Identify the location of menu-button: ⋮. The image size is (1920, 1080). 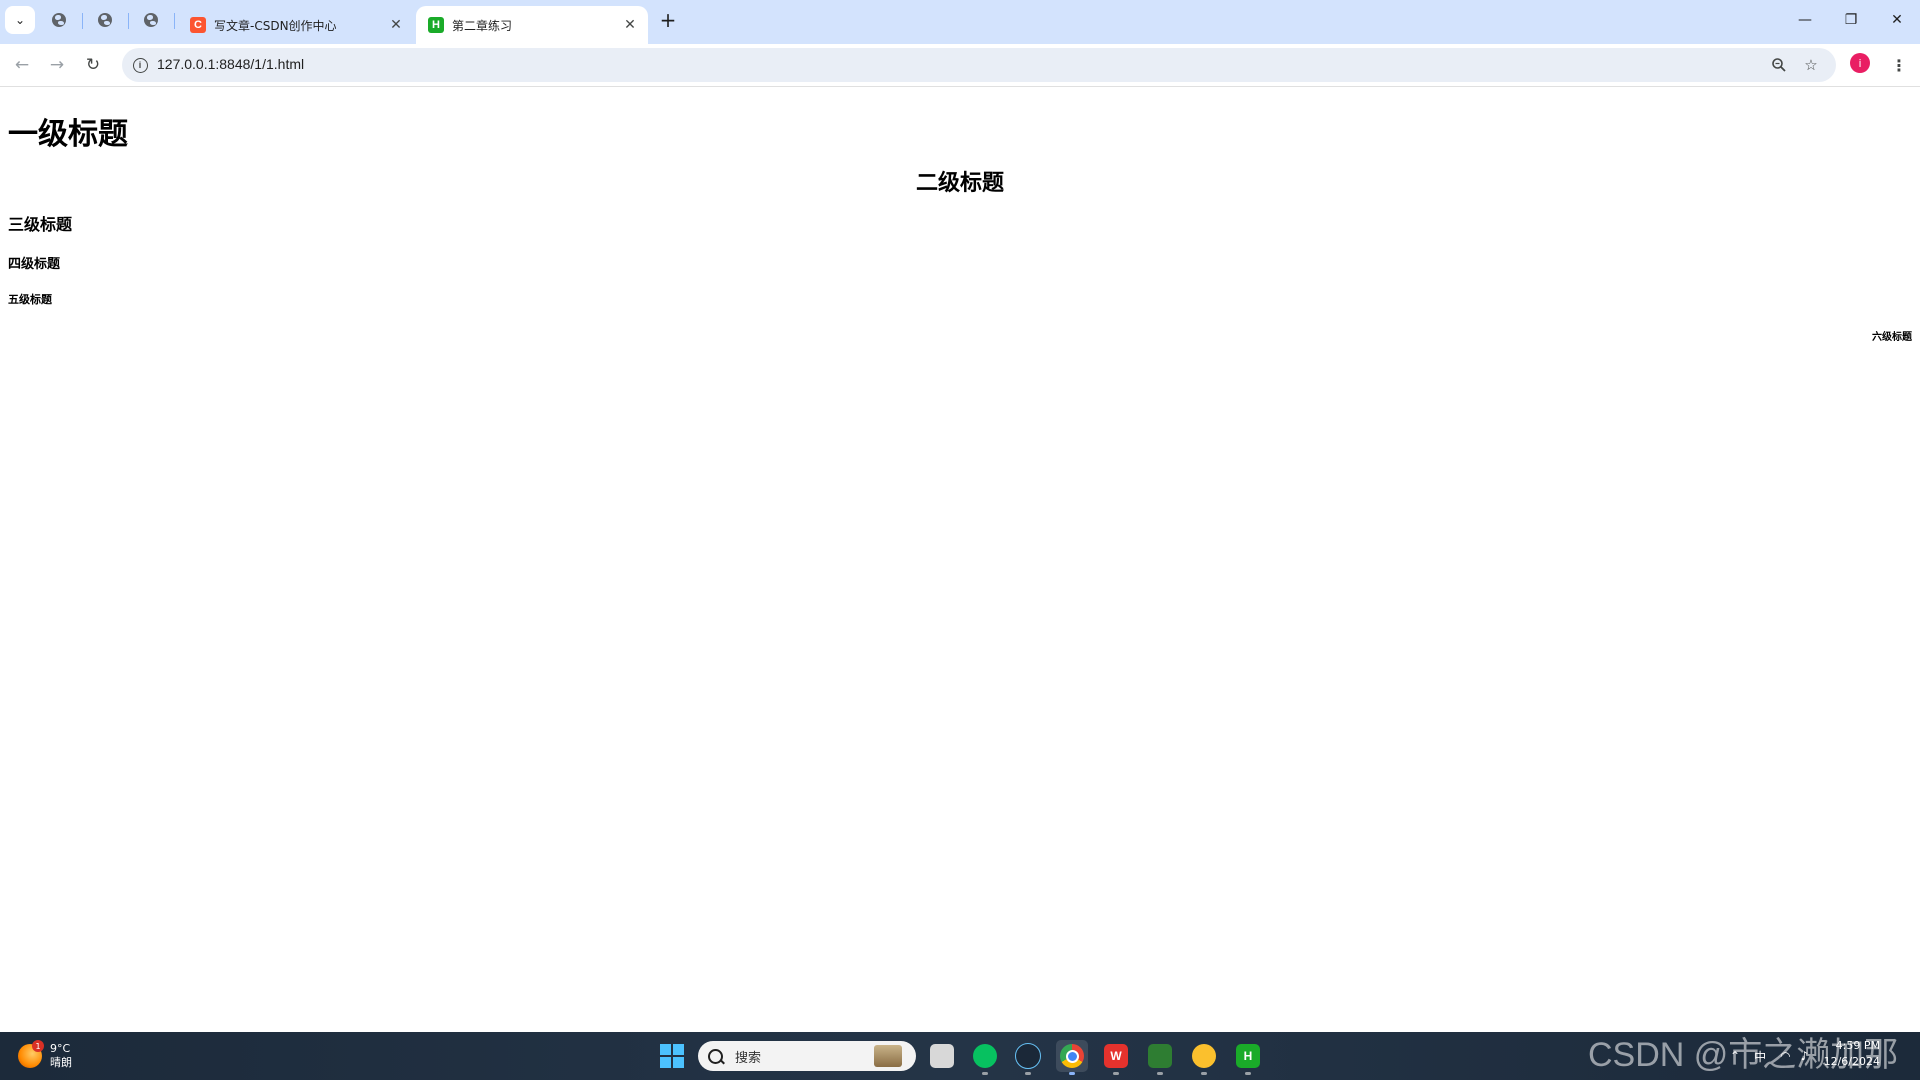
(1899, 65).